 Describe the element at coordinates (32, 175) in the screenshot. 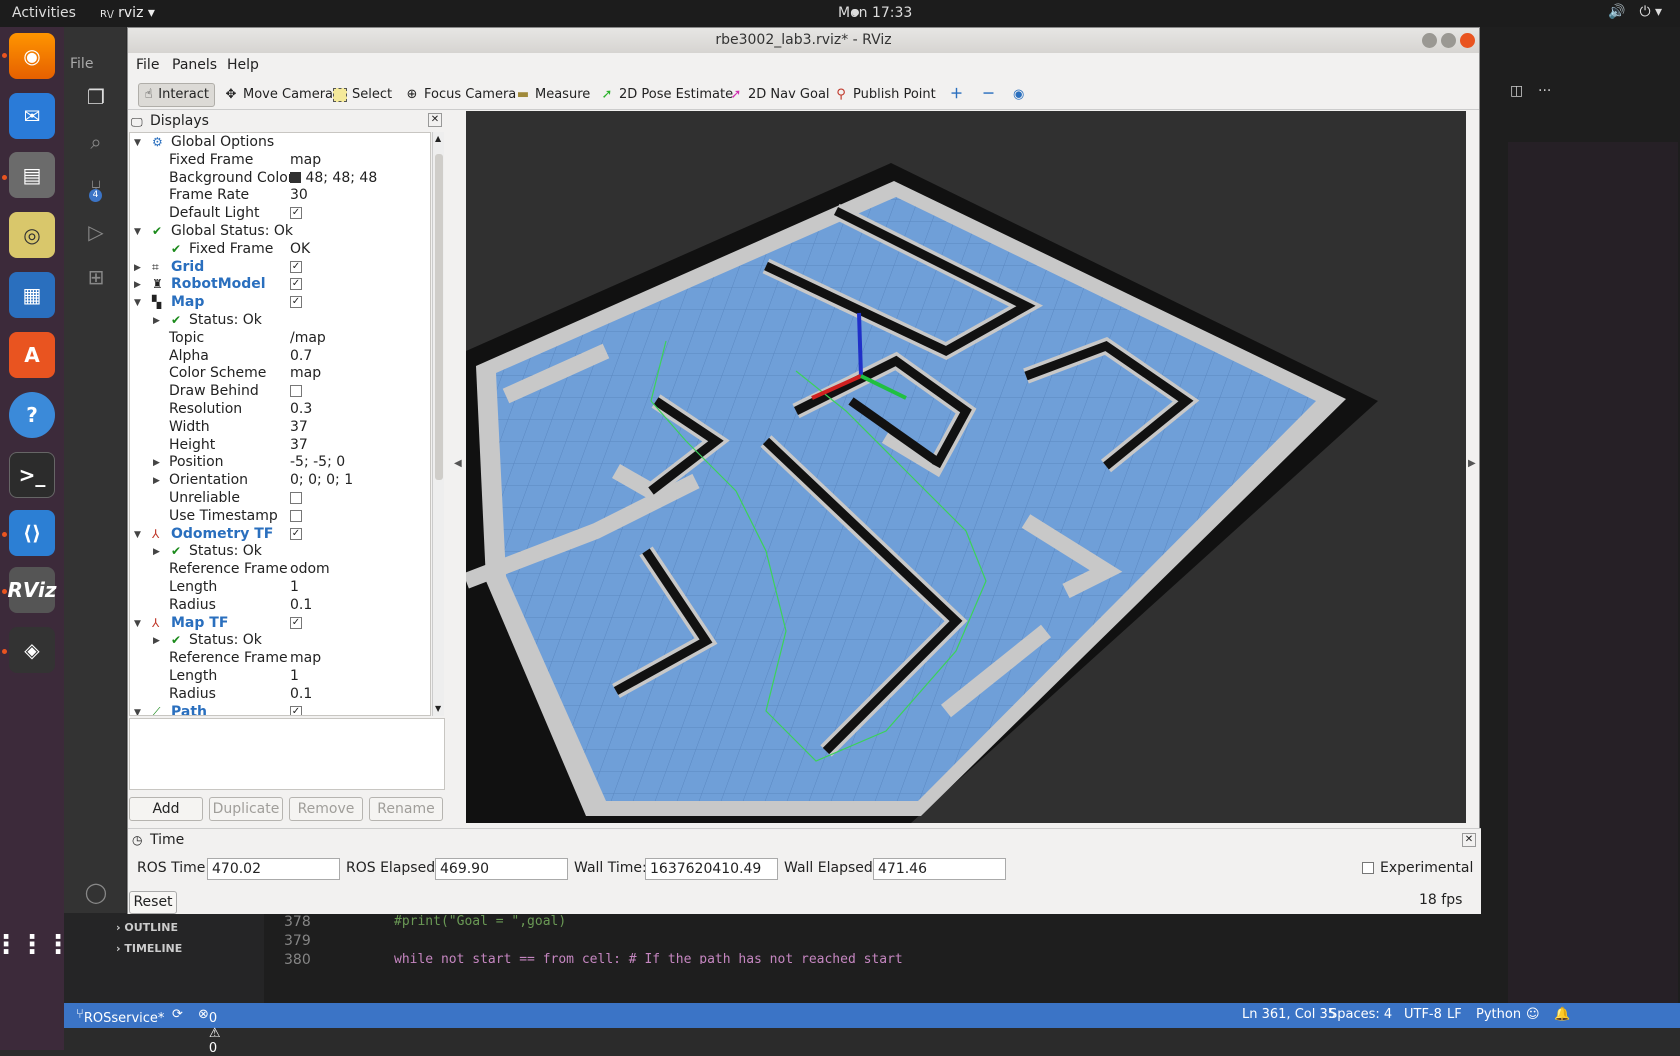

I see `files-icon: ▤` at that location.